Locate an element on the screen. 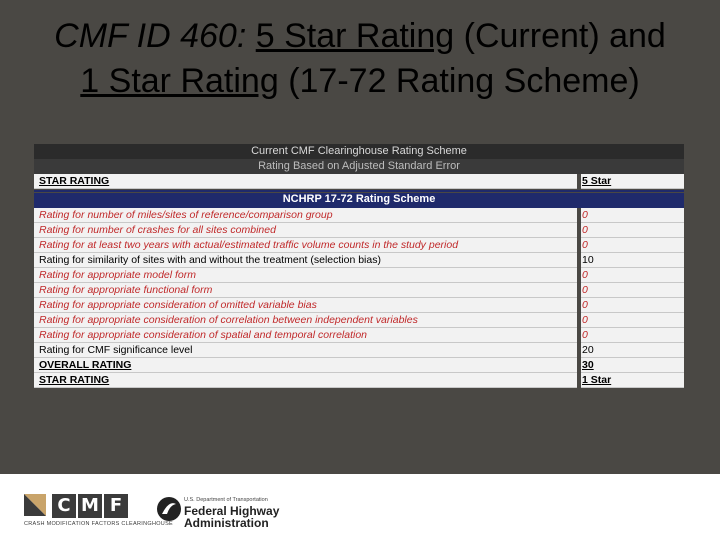 Image resolution: width=720 pixels, height=540 pixels. fhwa-name: Federal Highway Administration is located at coordinates (231, 517).